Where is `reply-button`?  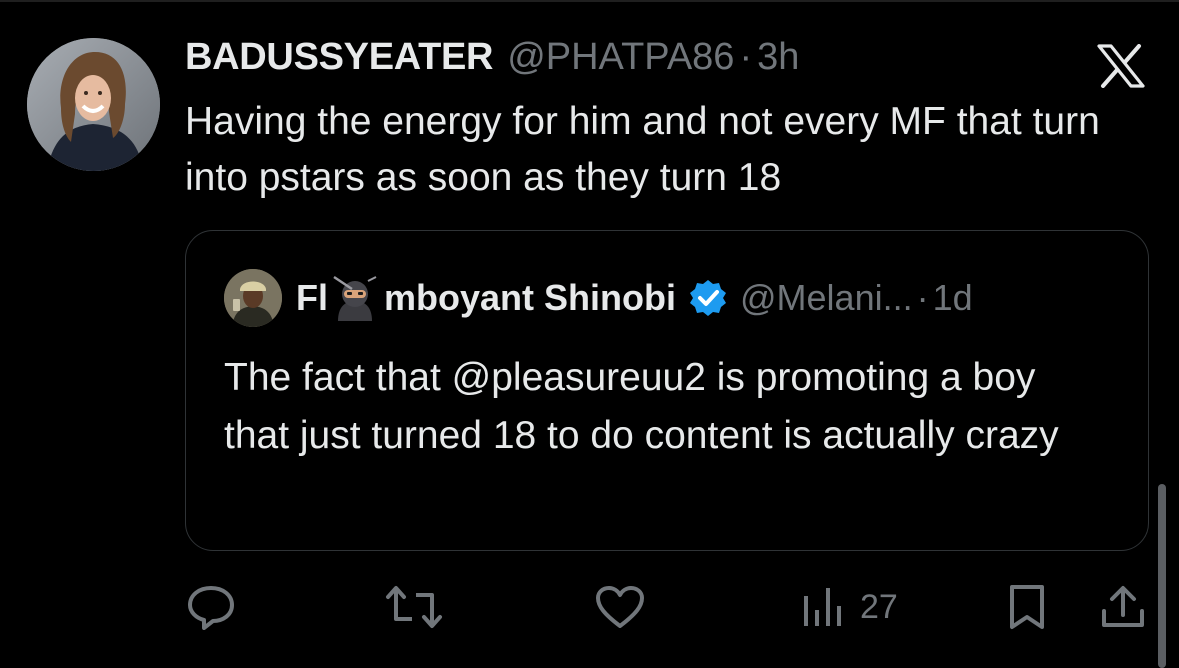 reply-button is located at coordinates (211, 607).